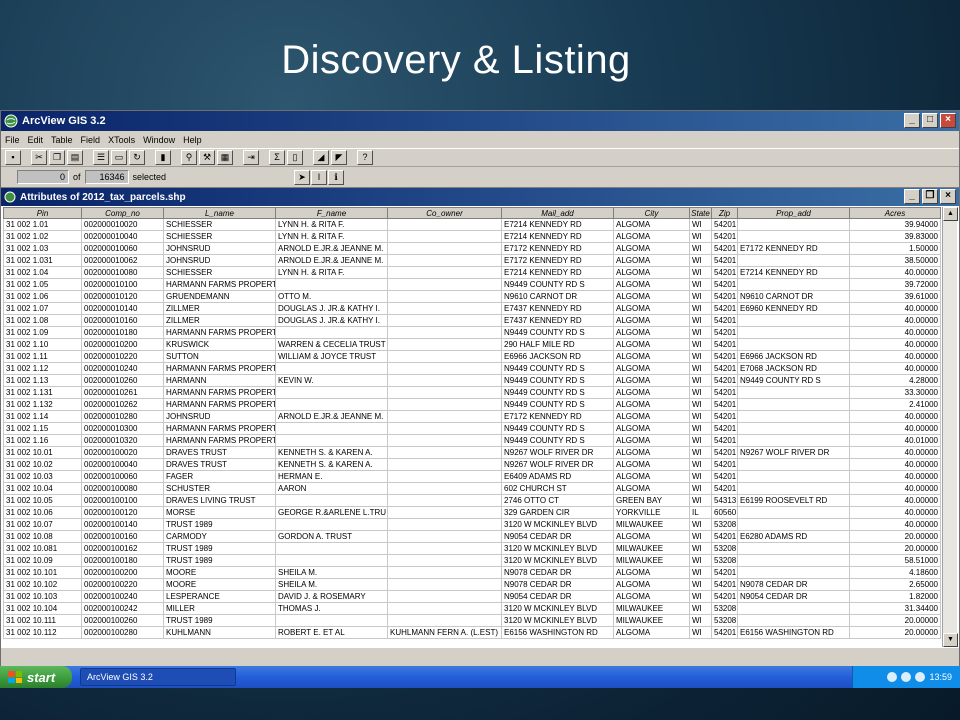 This screenshot has height=720, width=960. I want to click on table-cell: 002000010180, so click(122, 332).